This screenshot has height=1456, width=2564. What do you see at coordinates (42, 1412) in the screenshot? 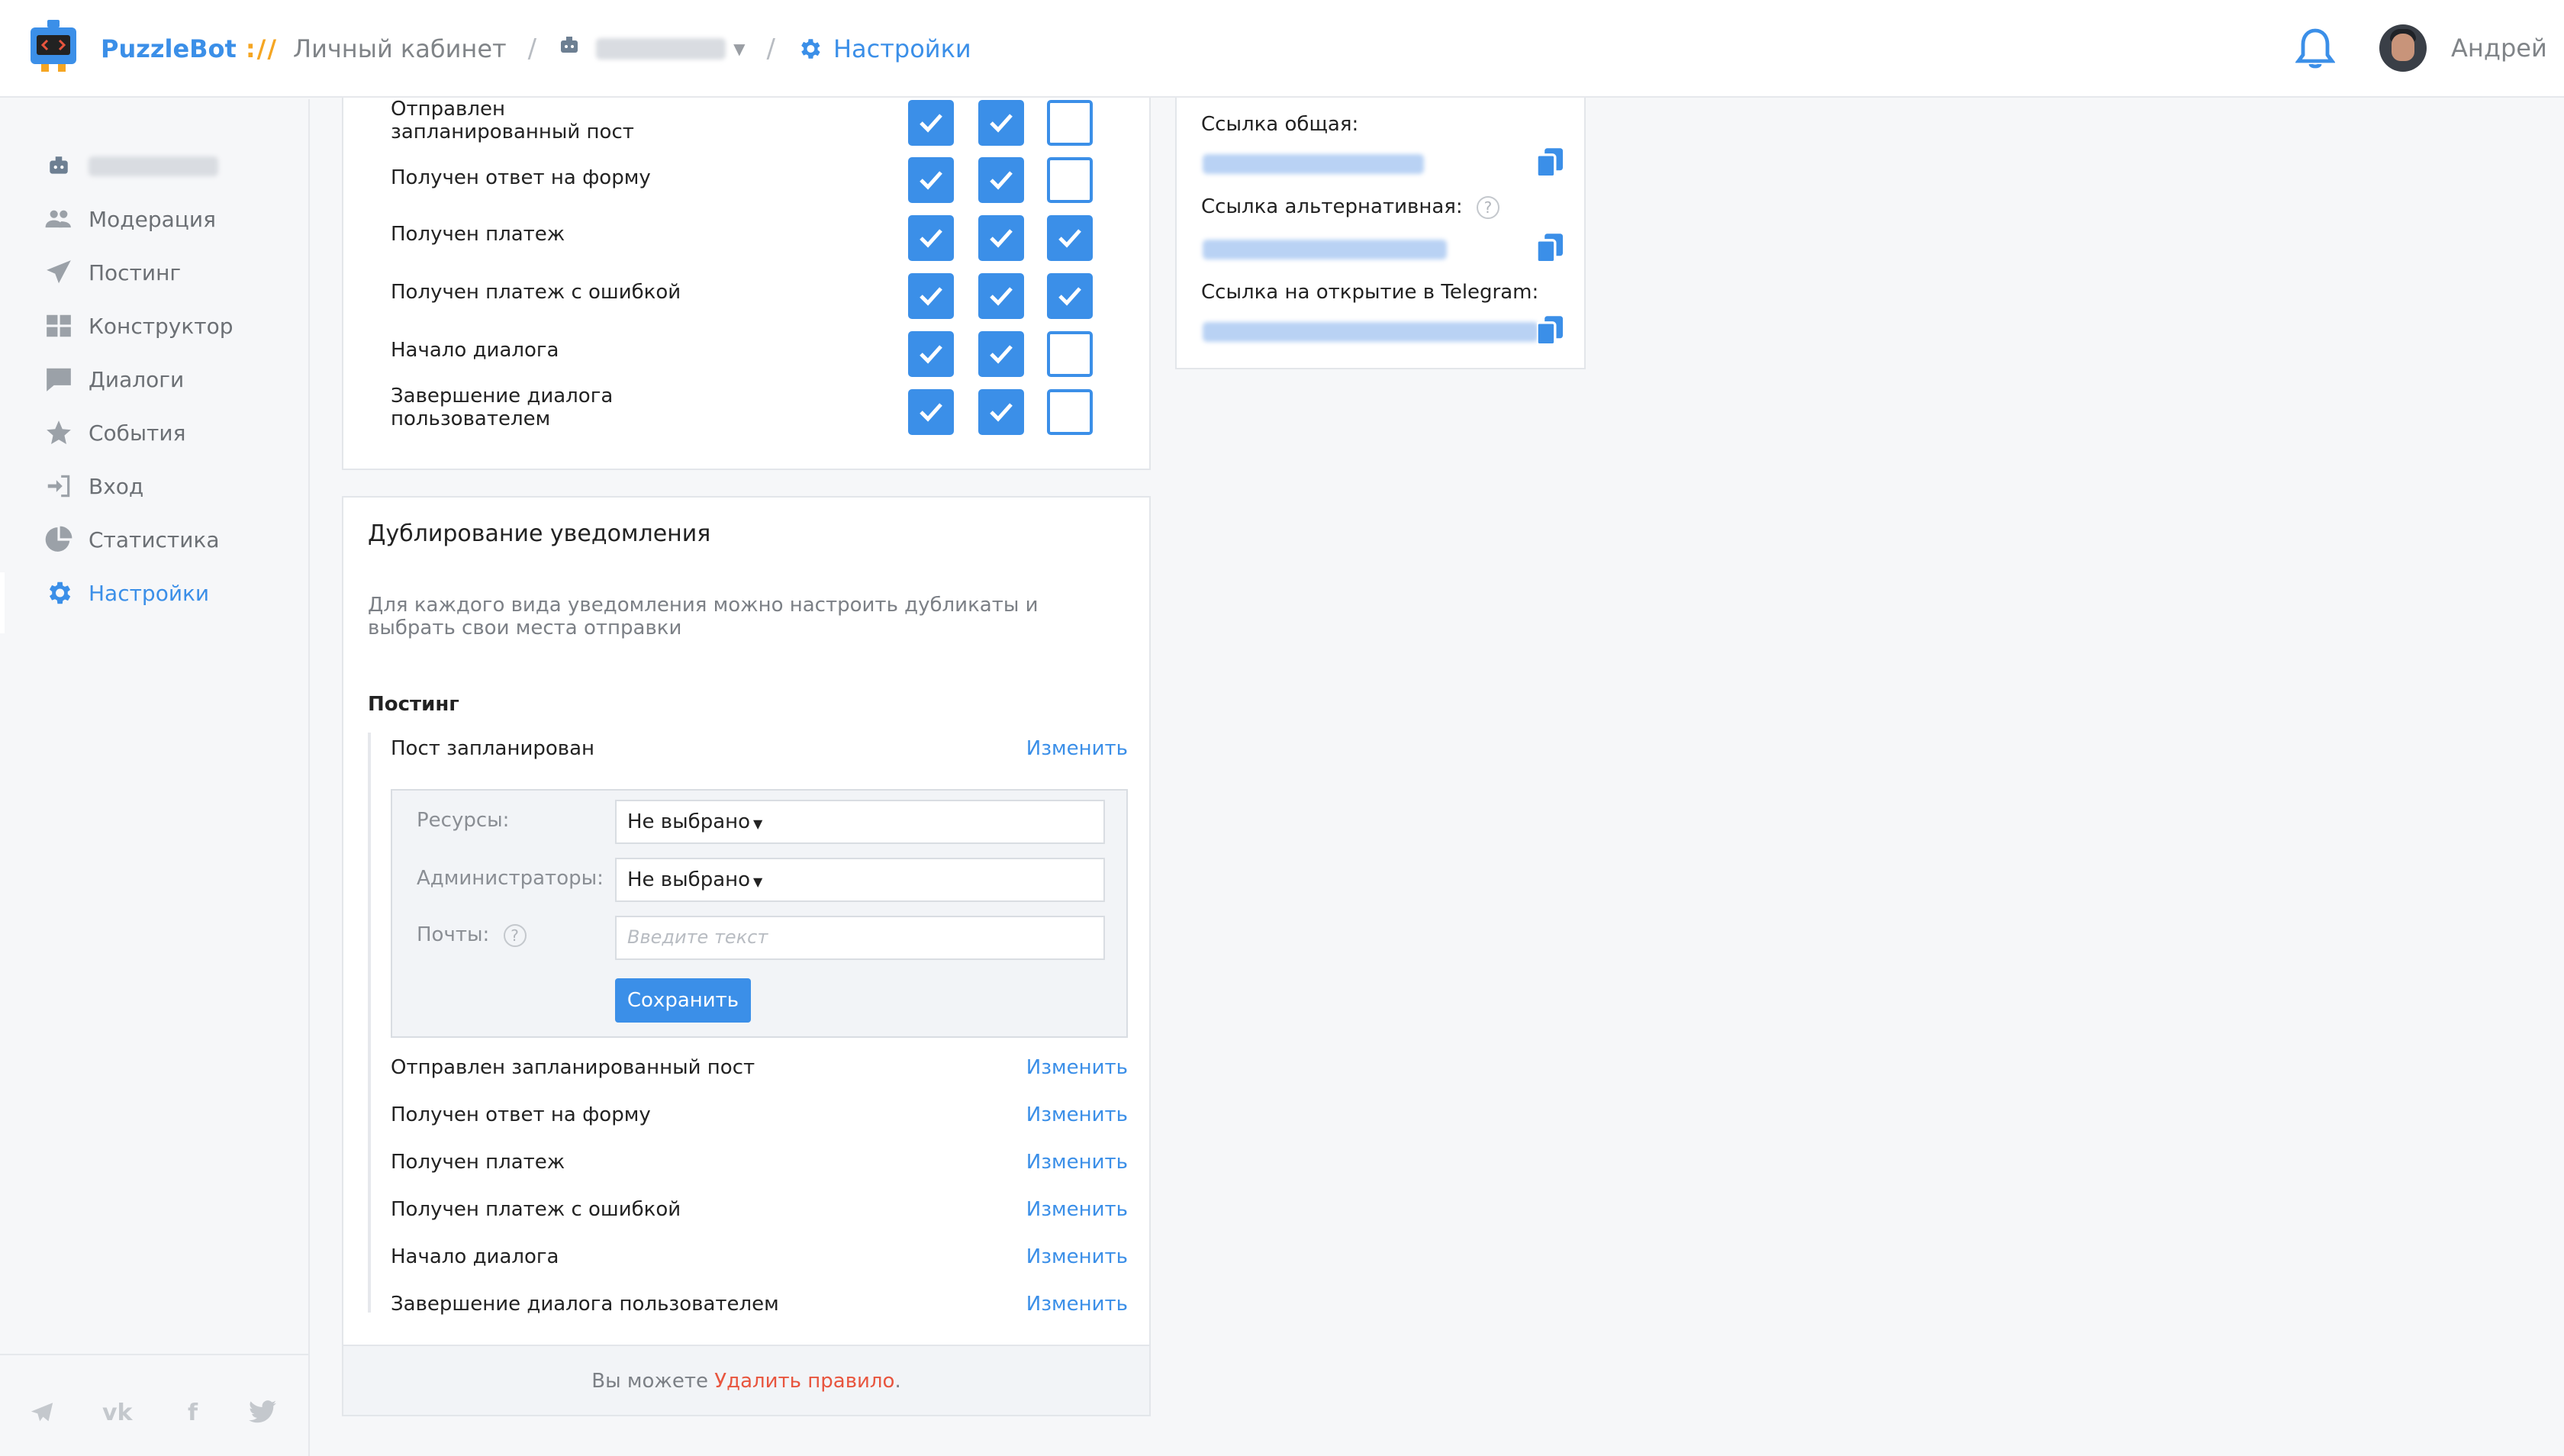
I see `telegram-icon` at bounding box center [42, 1412].